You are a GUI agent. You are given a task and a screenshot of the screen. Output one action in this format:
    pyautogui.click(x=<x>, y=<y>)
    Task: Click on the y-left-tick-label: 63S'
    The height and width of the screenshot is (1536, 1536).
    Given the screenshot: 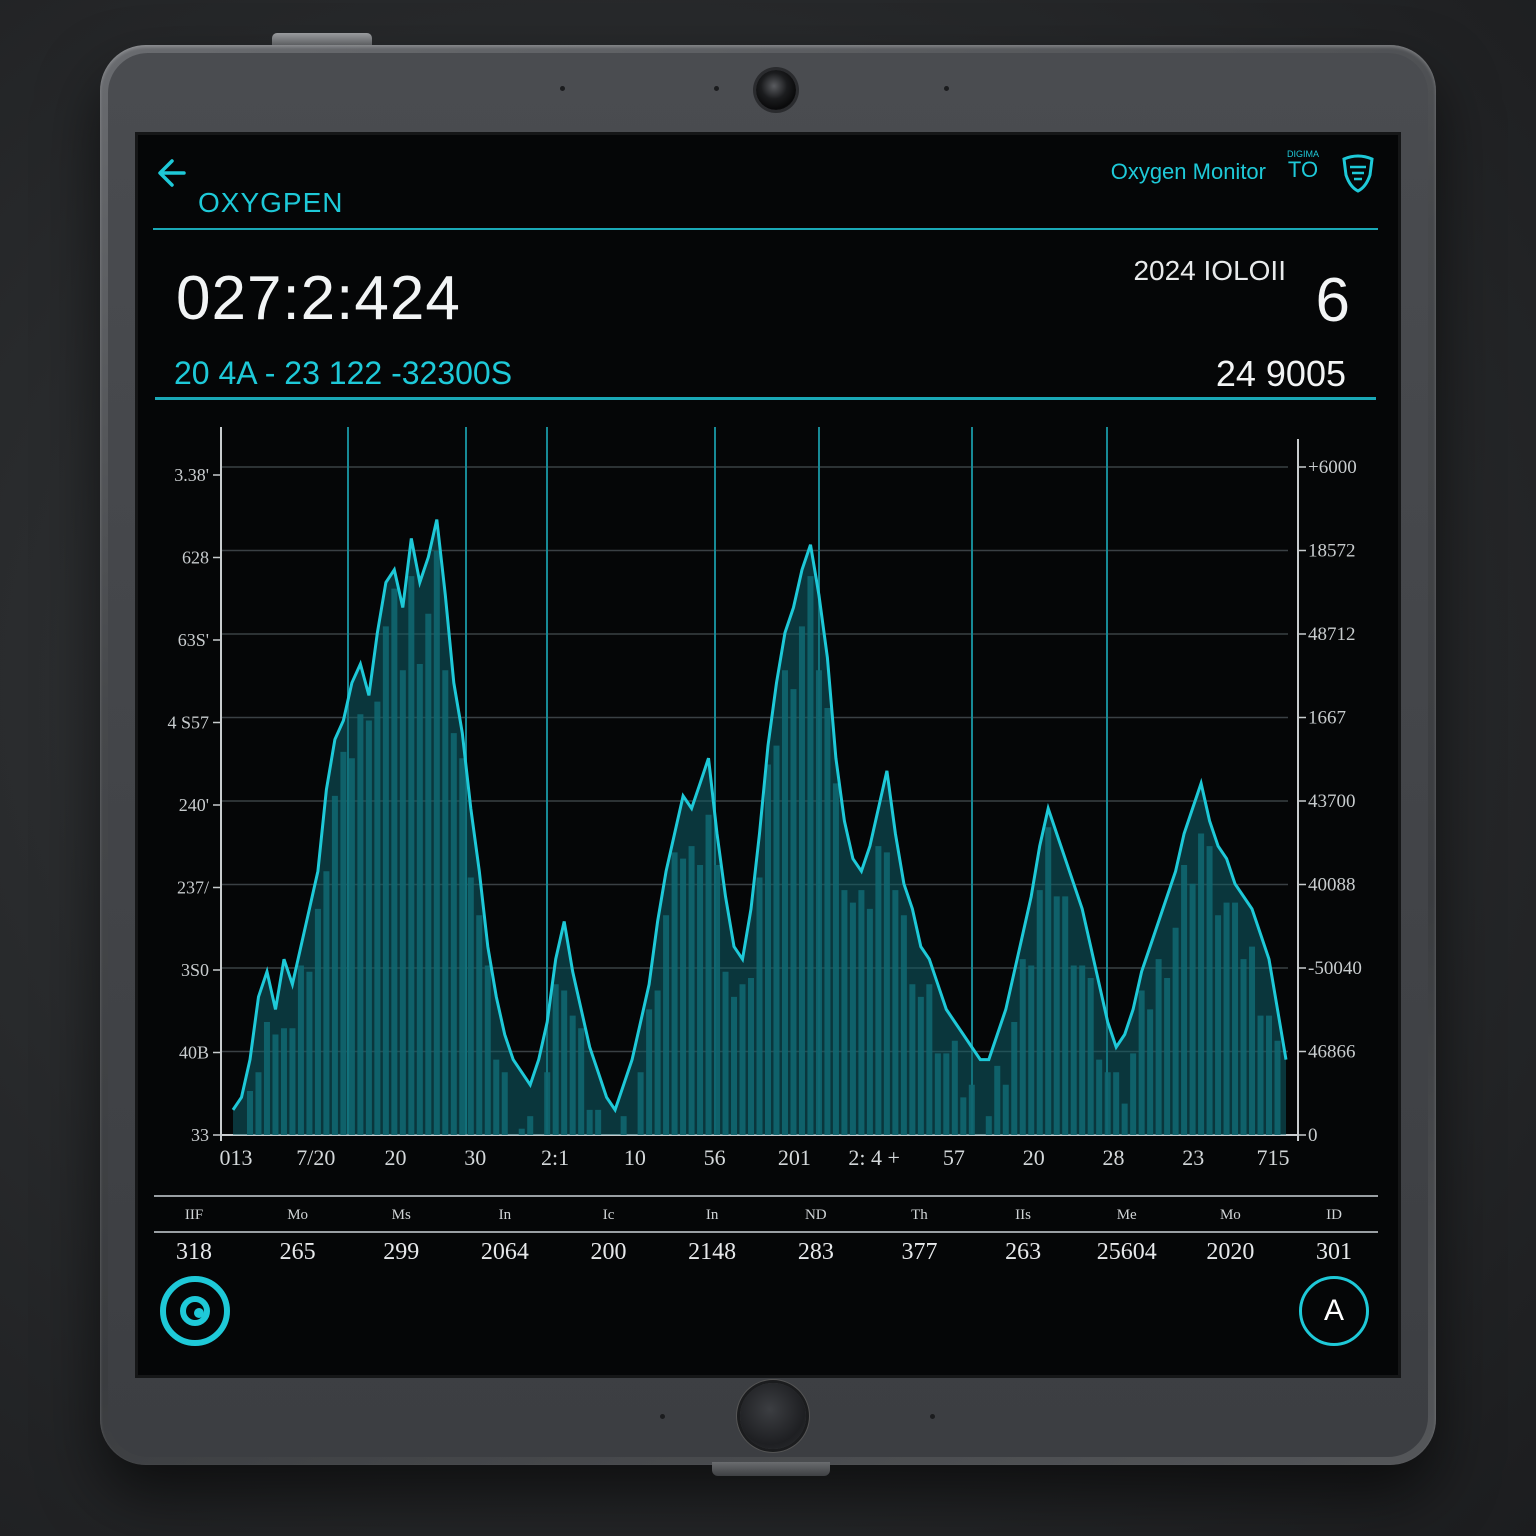 What is the action you would take?
    pyautogui.click(x=193, y=640)
    